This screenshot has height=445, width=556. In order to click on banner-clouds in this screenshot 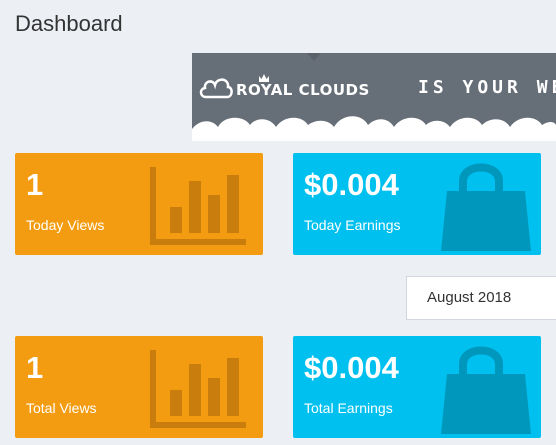, I will do `click(374, 128)`.